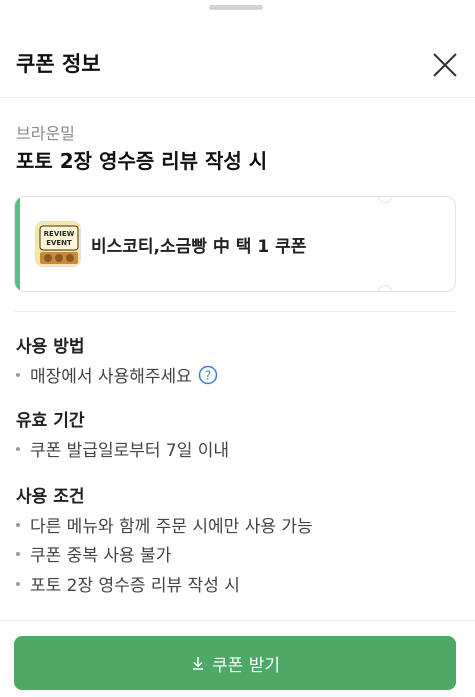  I want to click on condition-item: 포토 2장 영수증 리뷰 작성 시, so click(128, 583).